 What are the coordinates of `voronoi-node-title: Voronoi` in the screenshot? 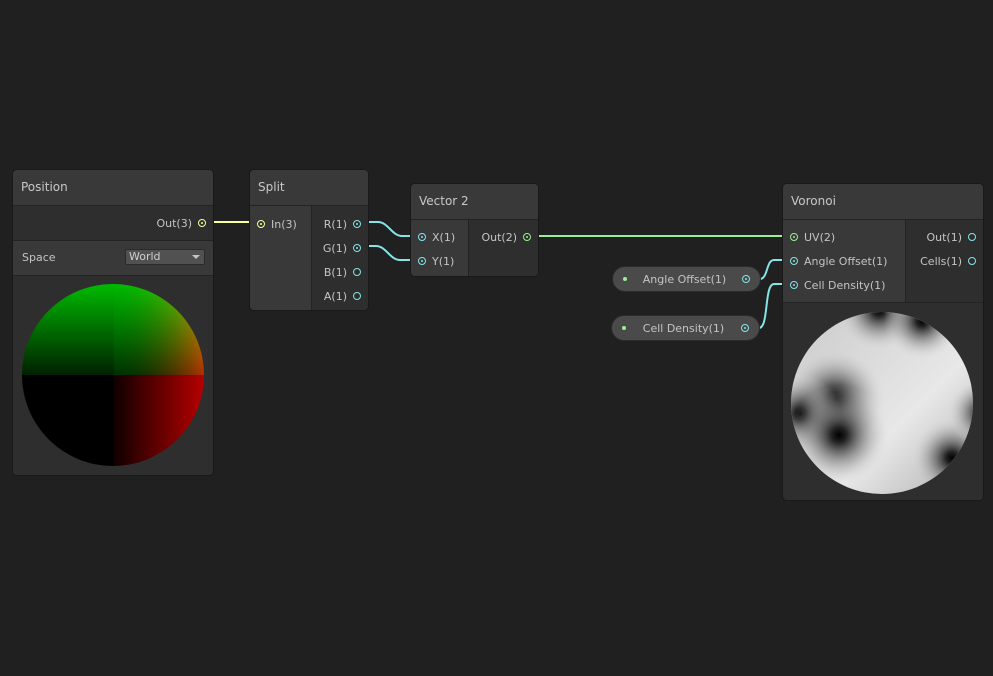 It's located at (883, 202).